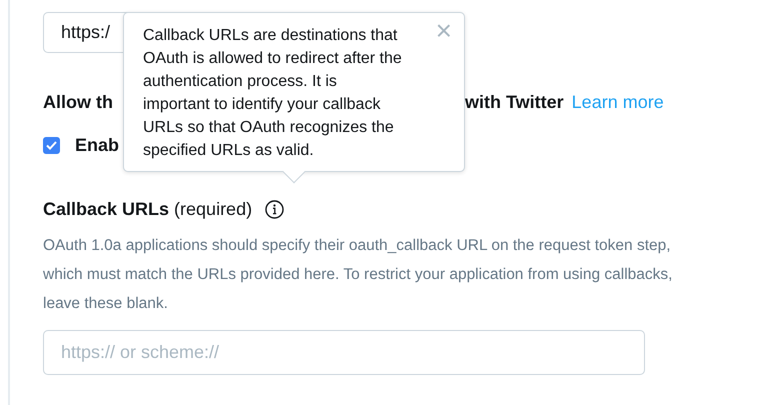 The height and width of the screenshot is (405, 768). I want to click on required-label: (required), so click(213, 209).